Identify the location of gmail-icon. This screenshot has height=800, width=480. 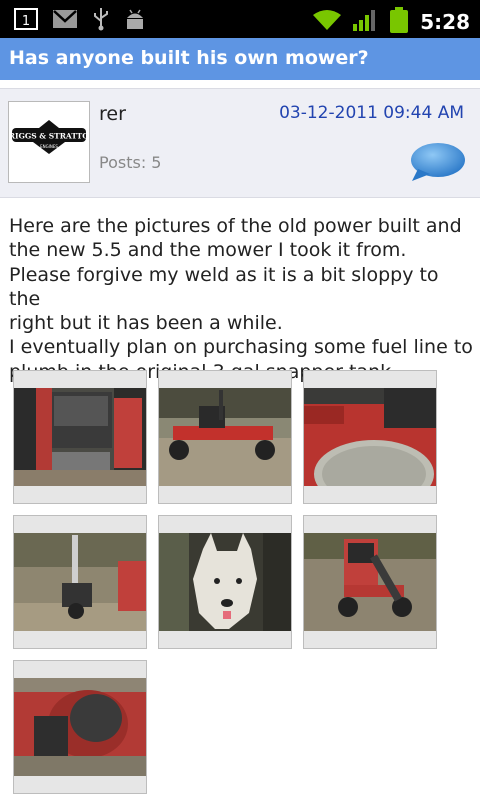
(65, 21).